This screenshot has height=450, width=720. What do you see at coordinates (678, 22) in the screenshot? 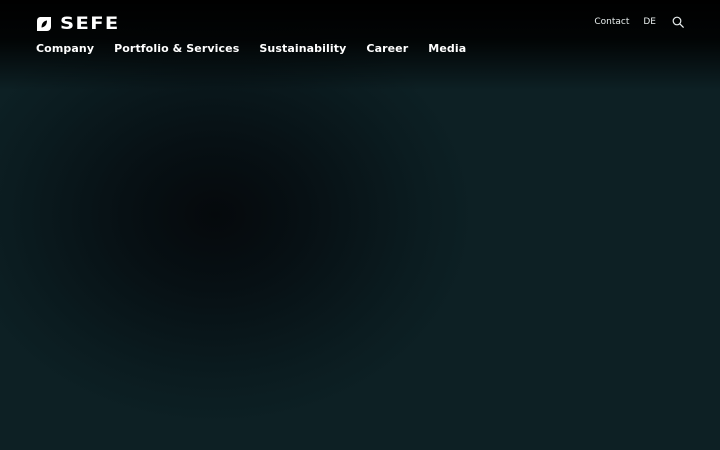
I see `search-icon` at bounding box center [678, 22].